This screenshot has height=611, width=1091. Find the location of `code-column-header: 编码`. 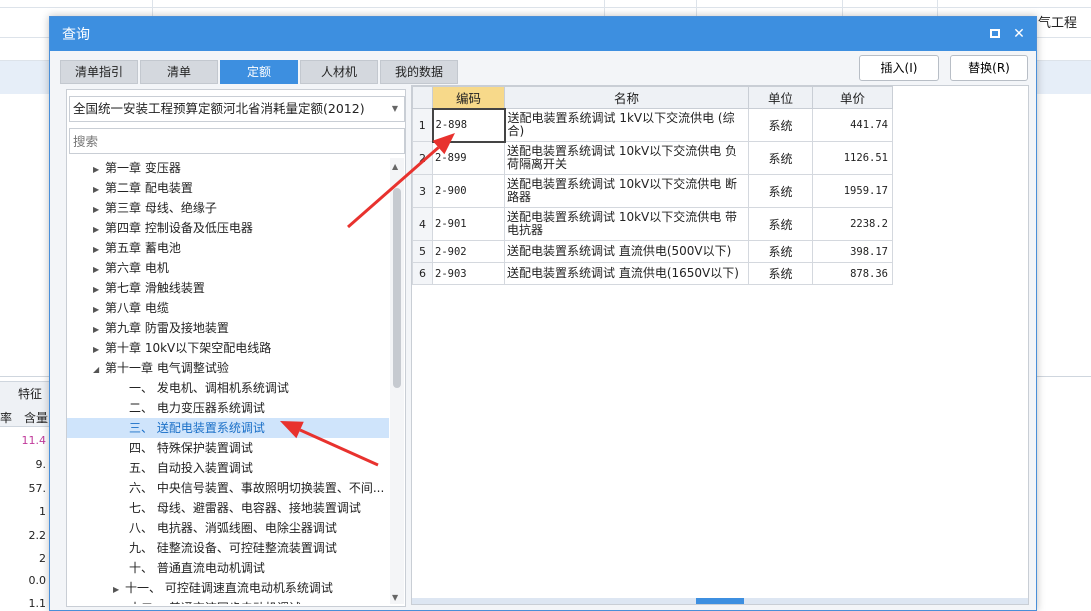

code-column-header: 编码 is located at coordinates (468, 97).